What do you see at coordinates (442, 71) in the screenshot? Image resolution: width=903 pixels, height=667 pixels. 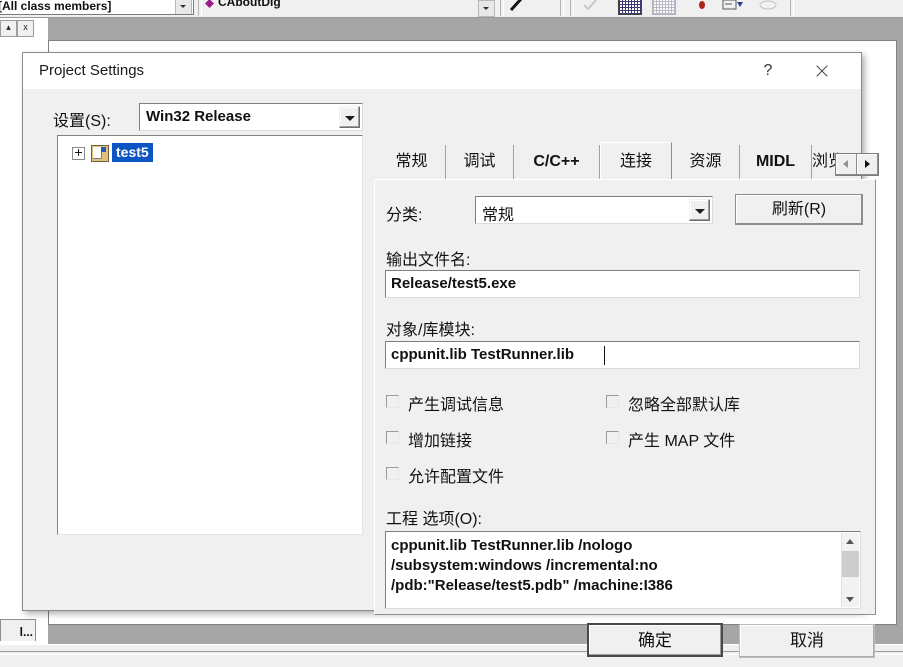 I see `dialog-title-bar: Project Settings ?` at bounding box center [442, 71].